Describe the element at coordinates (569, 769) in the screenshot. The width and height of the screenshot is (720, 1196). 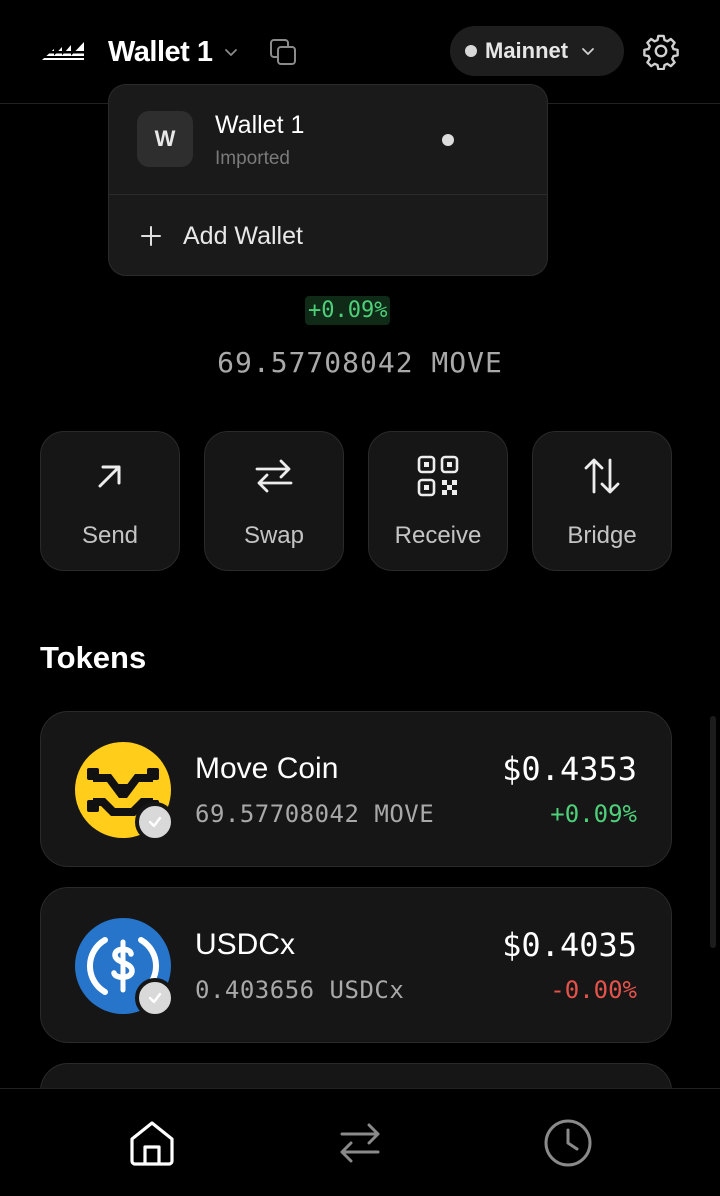
I see `token-price: $0.4353` at that location.